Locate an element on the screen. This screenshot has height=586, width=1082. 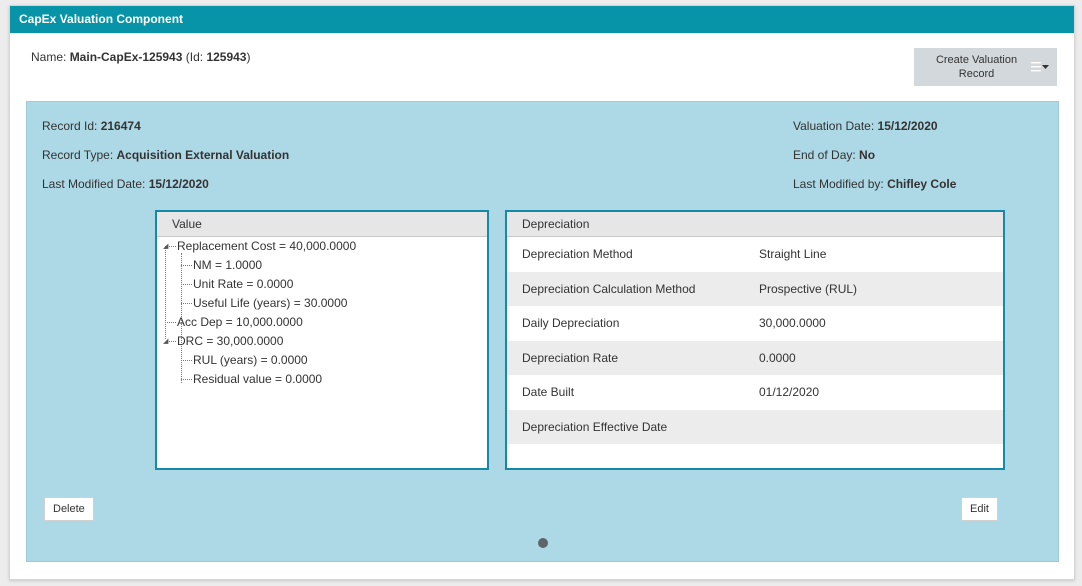
valuation-date-value: 15/12/2020 is located at coordinates (907, 126).